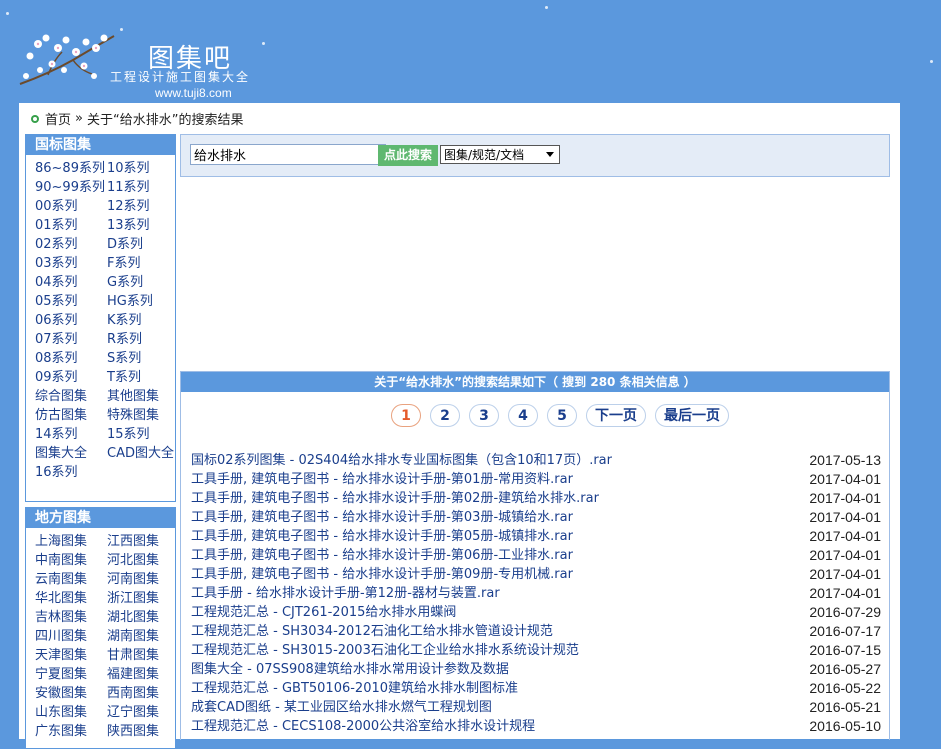  I want to click on result-title-link: 工具手册, 建筑电子图书 - 给水排水设计手册-第02册-建筑给水排水.rar, so click(395, 498).